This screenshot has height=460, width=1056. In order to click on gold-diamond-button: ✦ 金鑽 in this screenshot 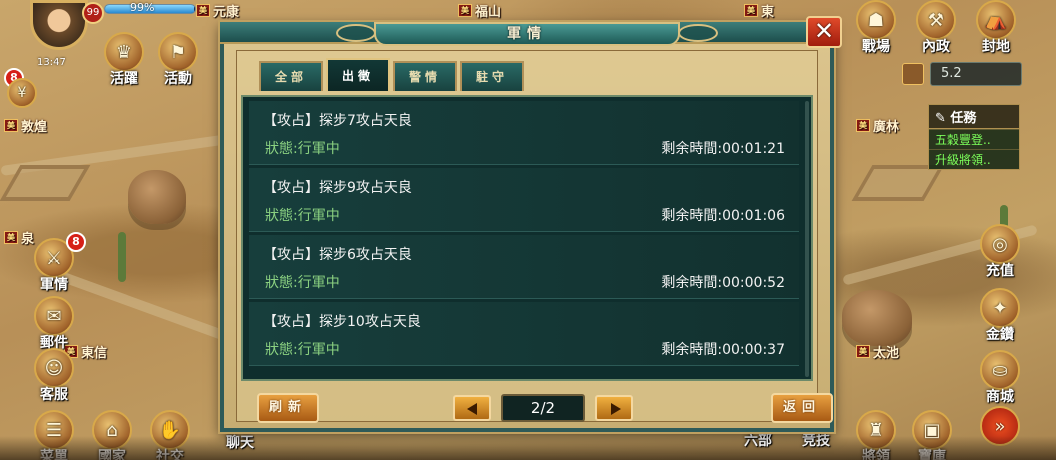, I will do `click(1000, 316)`.